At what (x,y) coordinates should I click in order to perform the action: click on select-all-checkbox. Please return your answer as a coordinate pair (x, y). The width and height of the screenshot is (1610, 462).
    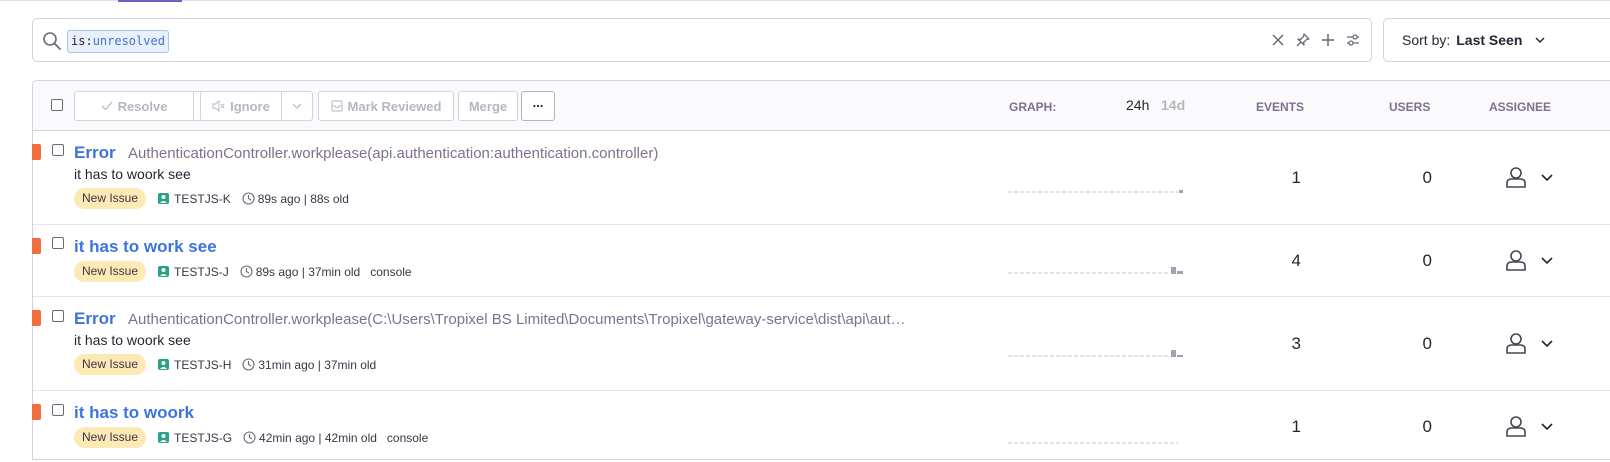
    Looking at the image, I should click on (57, 105).